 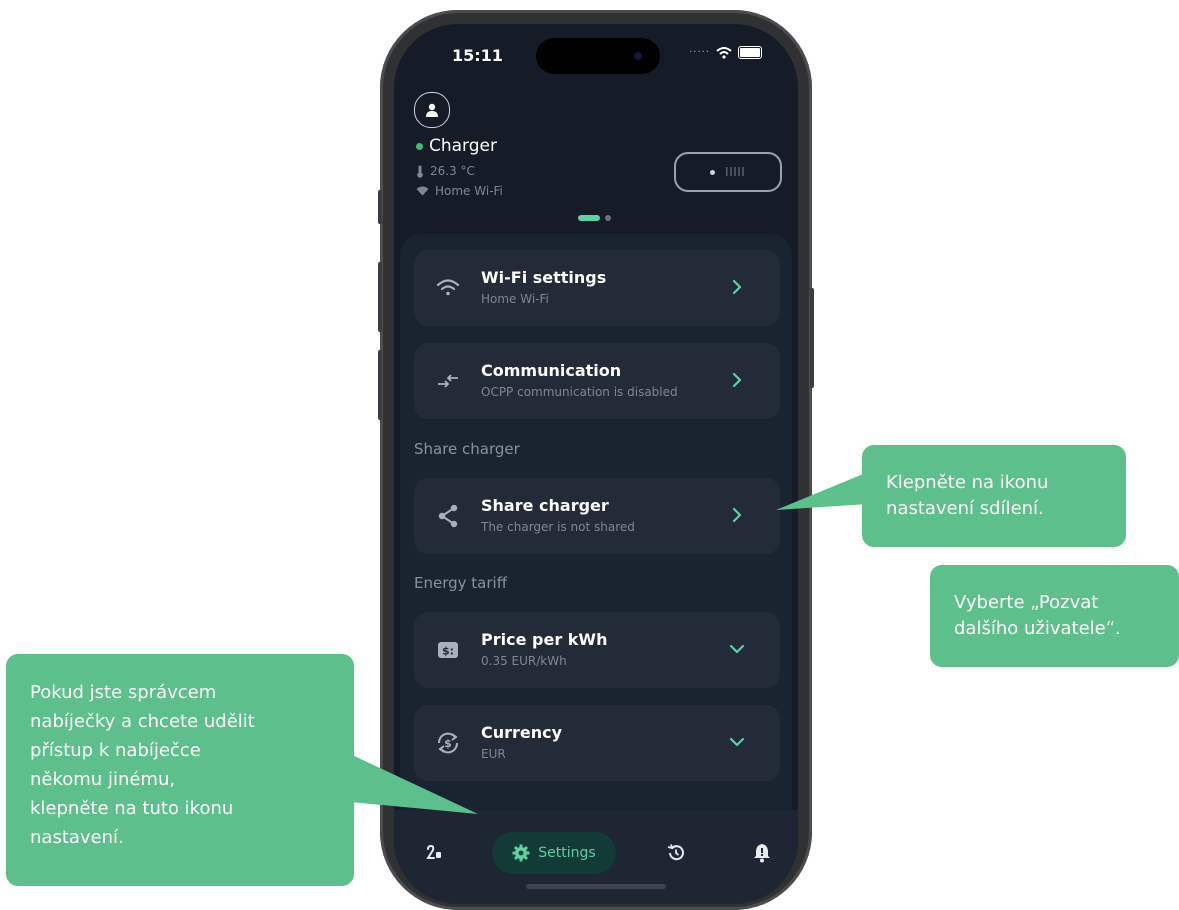 What do you see at coordinates (422, 191) in the screenshot?
I see `wifi-icon` at bounding box center [422, 191].